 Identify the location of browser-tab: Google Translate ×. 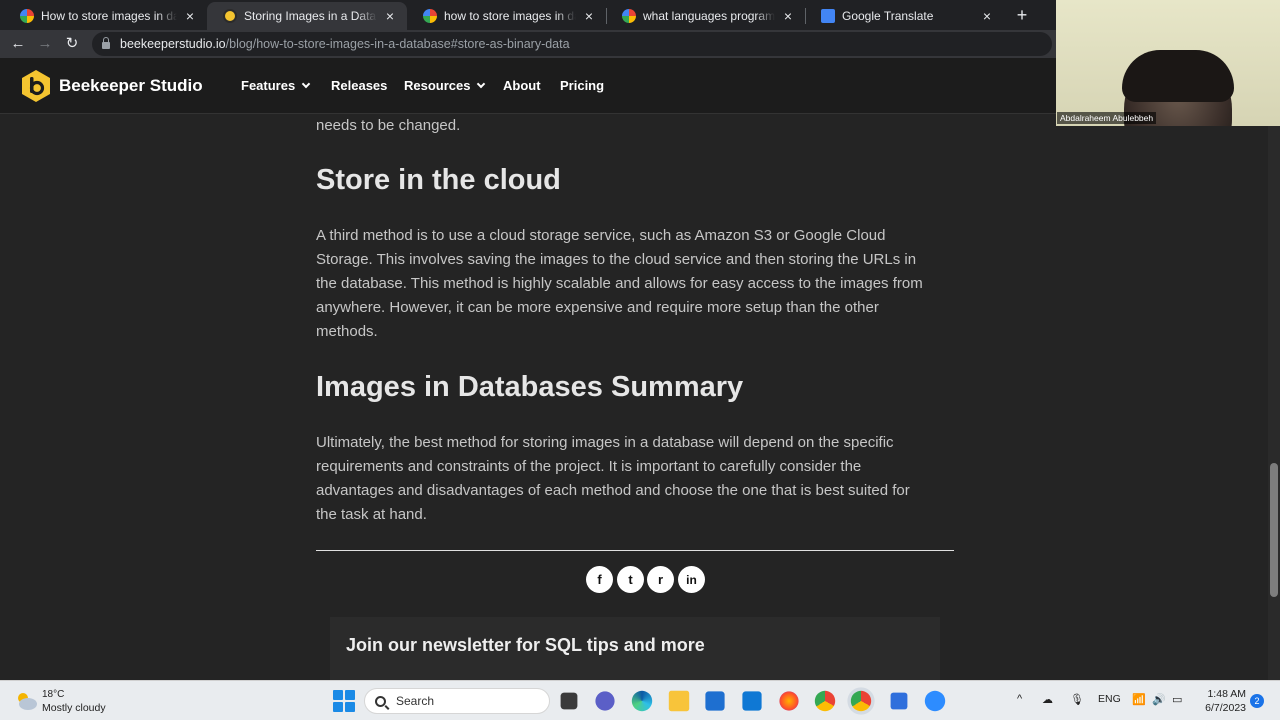
(904, 16).